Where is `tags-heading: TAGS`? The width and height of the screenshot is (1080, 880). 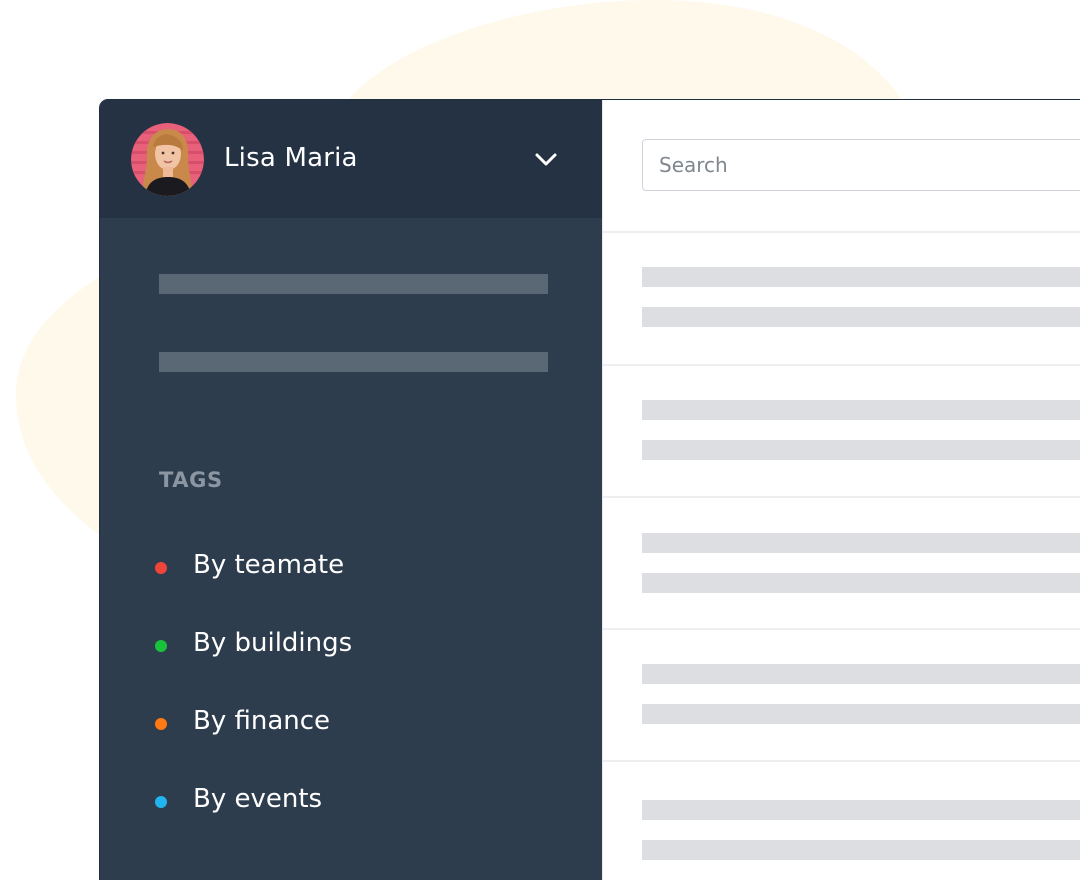 tags-heading: TAGS is located at coordinates (191, 480).